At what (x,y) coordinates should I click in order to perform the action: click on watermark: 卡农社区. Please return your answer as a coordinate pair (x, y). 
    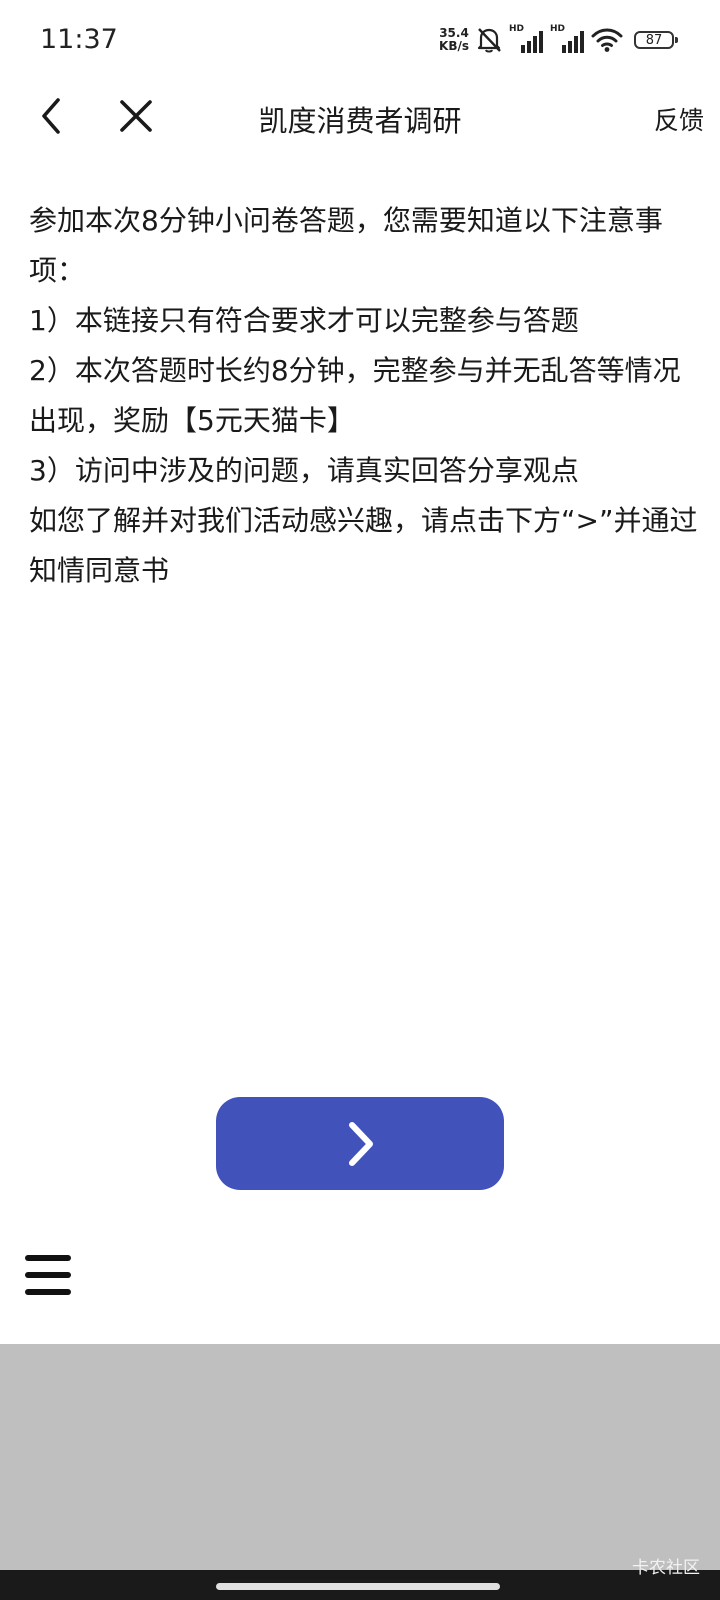
    Looking at the image, I should click on (666, 1568).